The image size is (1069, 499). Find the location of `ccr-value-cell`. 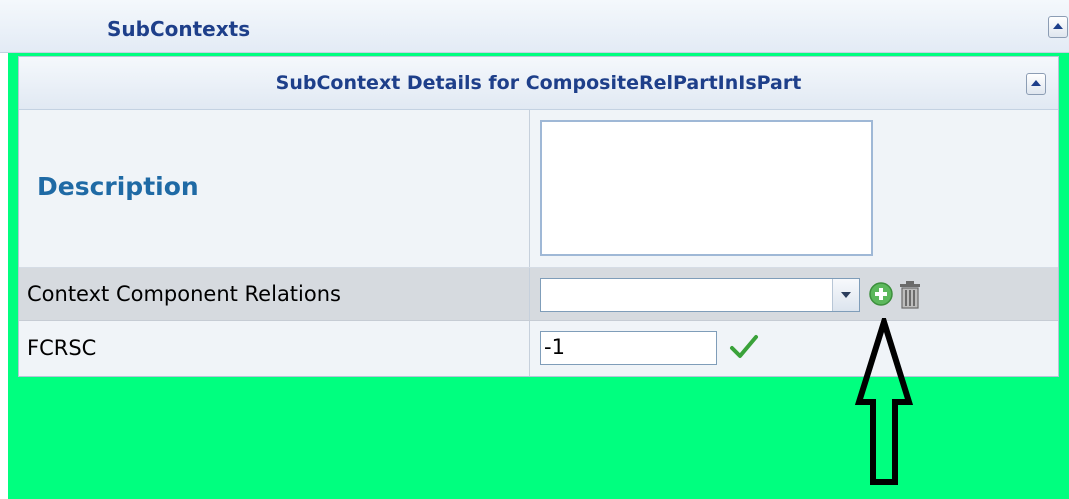

ccr-value-cell is located at coordinates (794, 294).